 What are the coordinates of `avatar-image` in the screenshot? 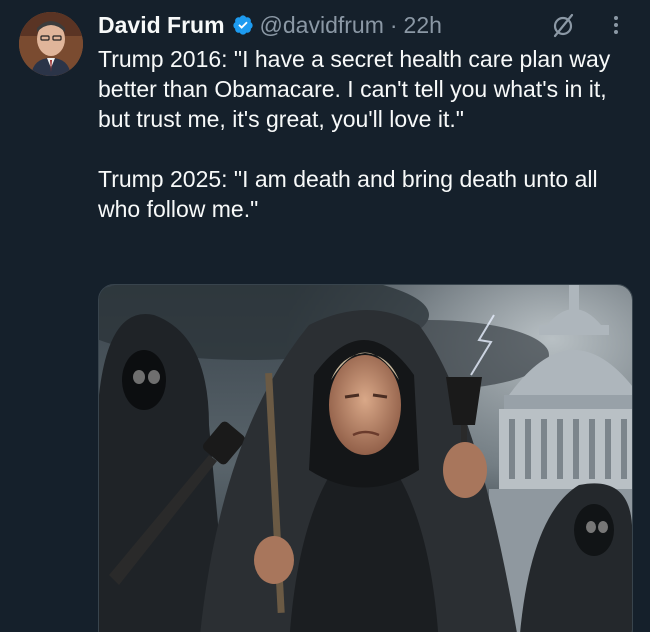 It's located at (51, 44).